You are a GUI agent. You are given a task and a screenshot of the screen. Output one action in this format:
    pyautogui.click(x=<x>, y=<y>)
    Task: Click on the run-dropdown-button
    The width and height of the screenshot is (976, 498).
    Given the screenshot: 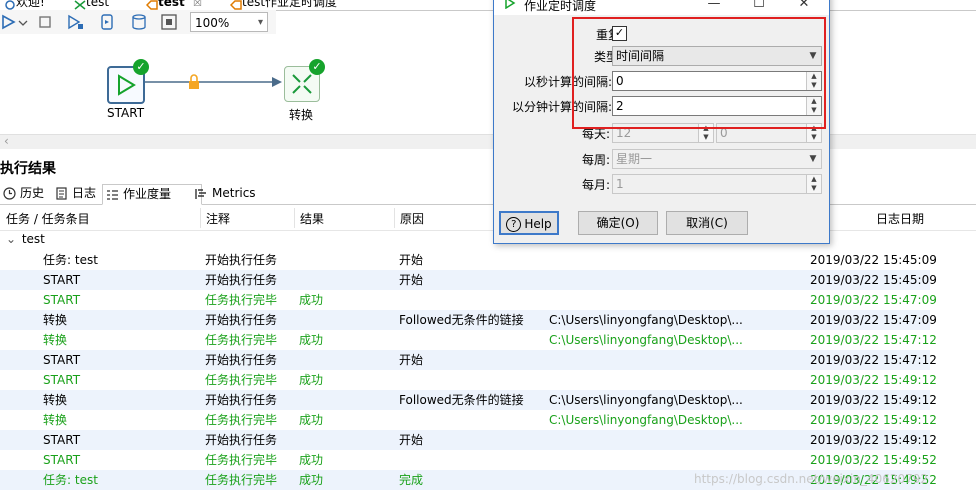 What is the action you would take?
    pyautogui.click(x=23, y=22)
    